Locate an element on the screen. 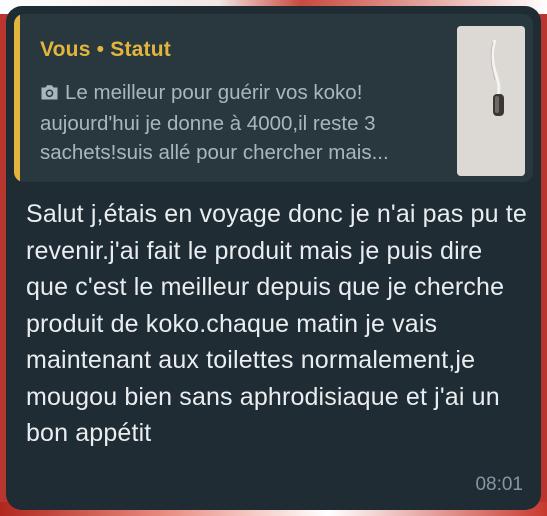 The height and width of the screenshot is (516, 547). status-thumbnail is located at coordinates (491, 101).